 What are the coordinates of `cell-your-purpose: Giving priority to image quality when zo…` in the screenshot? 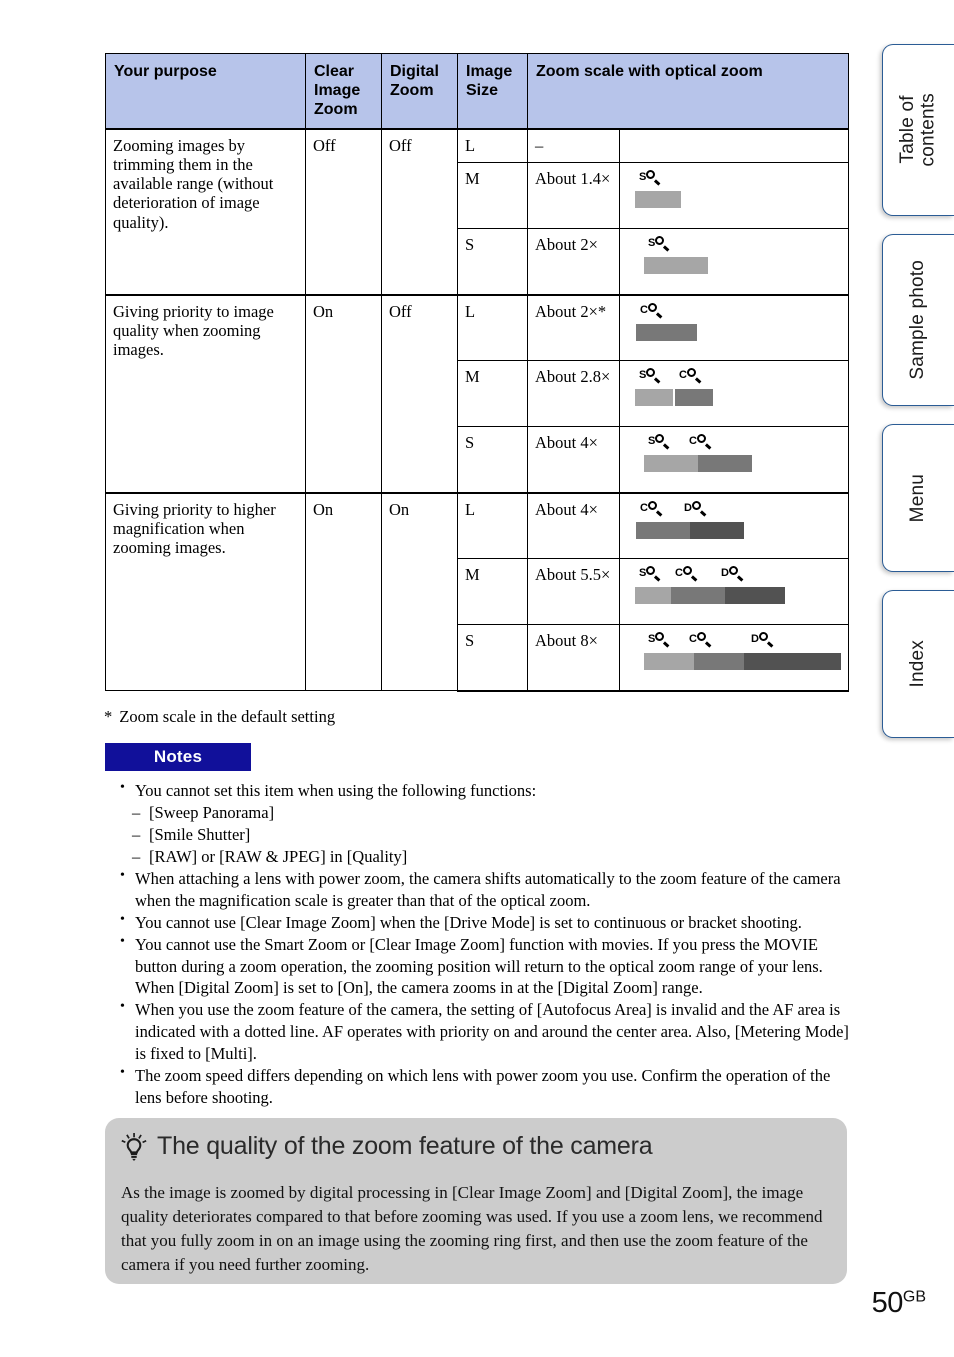 It's located at (205, 393).